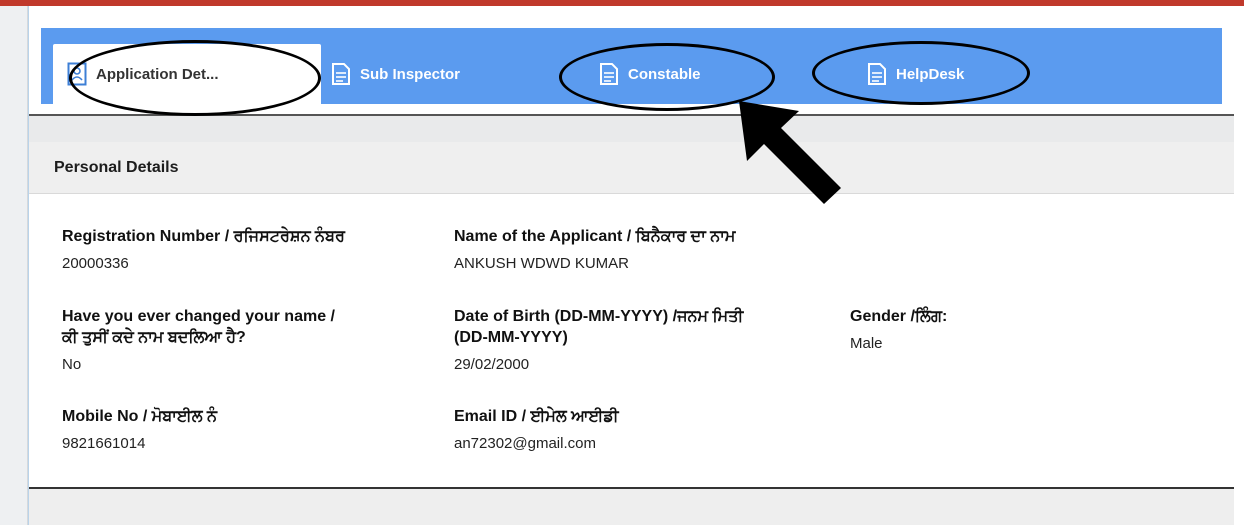  I want to click on mobile-label: Mobile No / ਮੋਬਾਈਲ ਨੰ, so click(139, 416).